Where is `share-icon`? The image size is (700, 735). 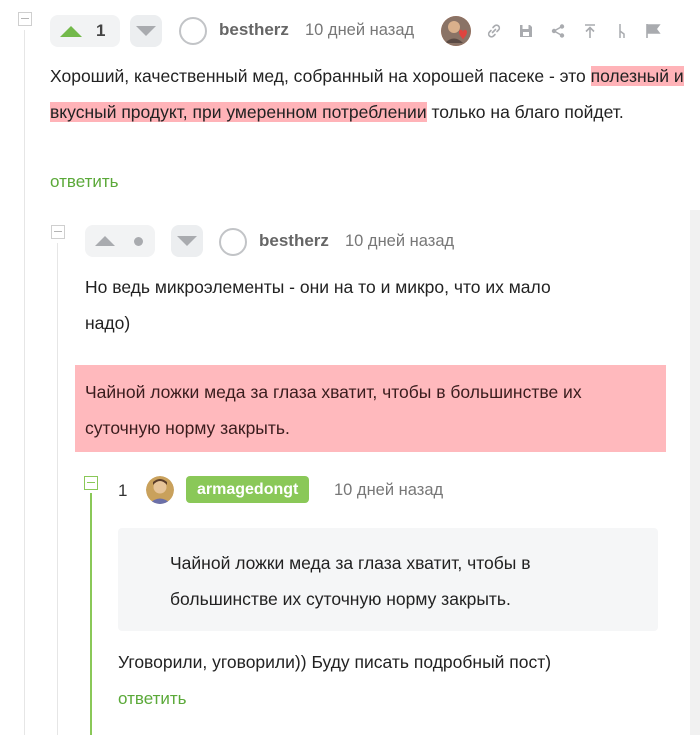 share-icon is located at coordinates (558, 31).